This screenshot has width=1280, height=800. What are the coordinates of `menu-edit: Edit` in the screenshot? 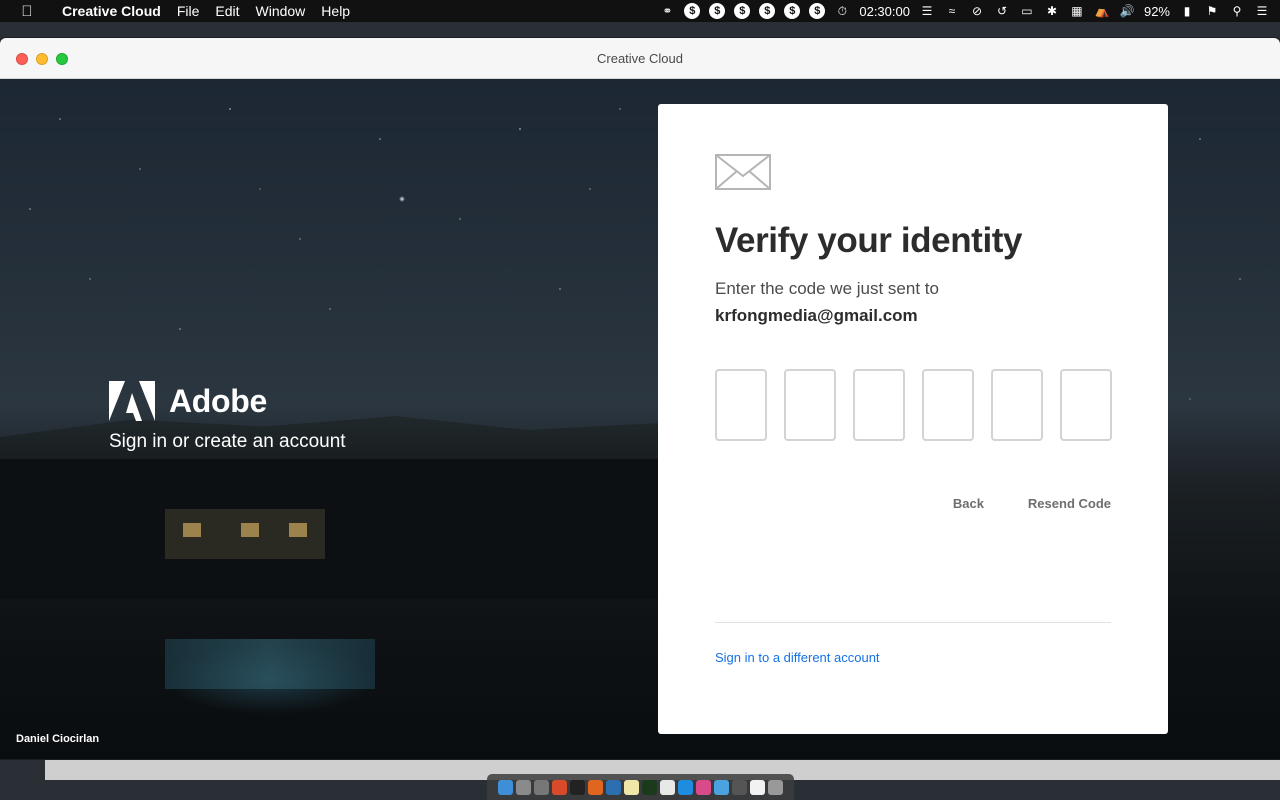 It's located at (227, 11).